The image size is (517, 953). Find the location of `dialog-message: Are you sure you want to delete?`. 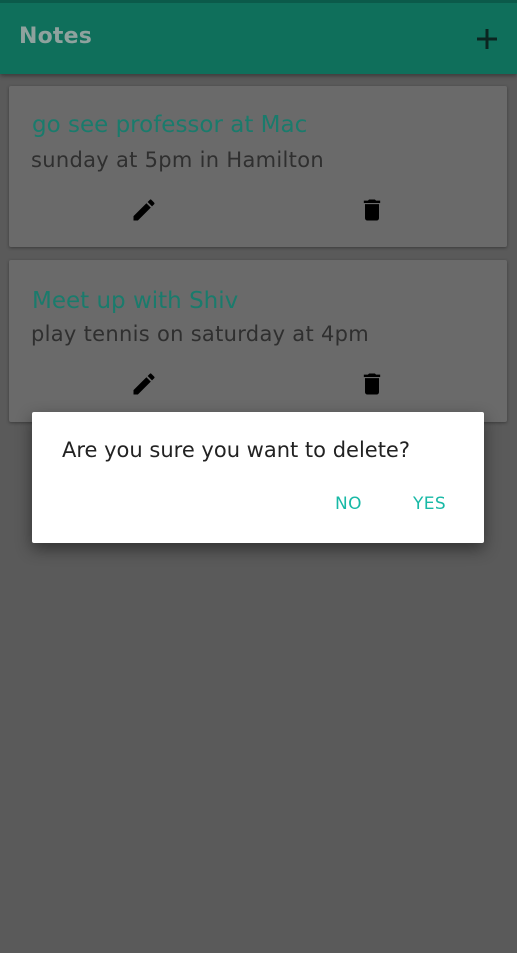

dialog-message: Are you sure you want to delete? is located at coordinates (236, 450).